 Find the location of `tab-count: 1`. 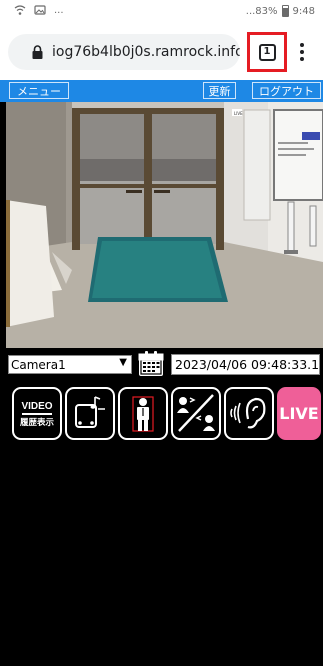

tab-count: 1 is located at coordinates (267, 52).